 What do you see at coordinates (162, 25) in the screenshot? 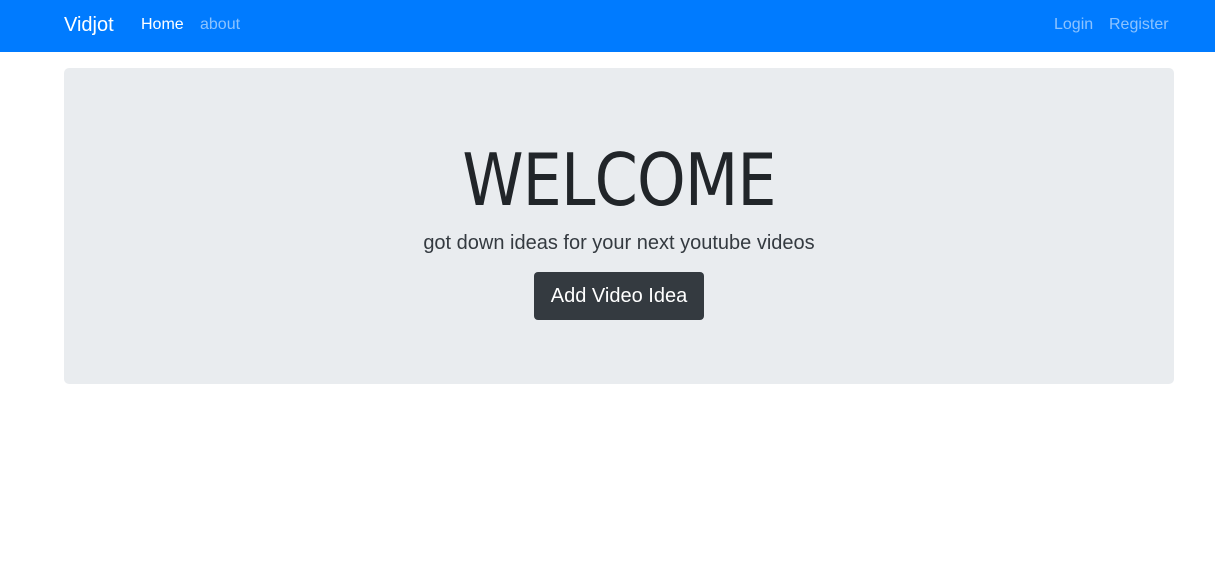
I see `nav-home-link: Home` at bounding box center [162, 25].